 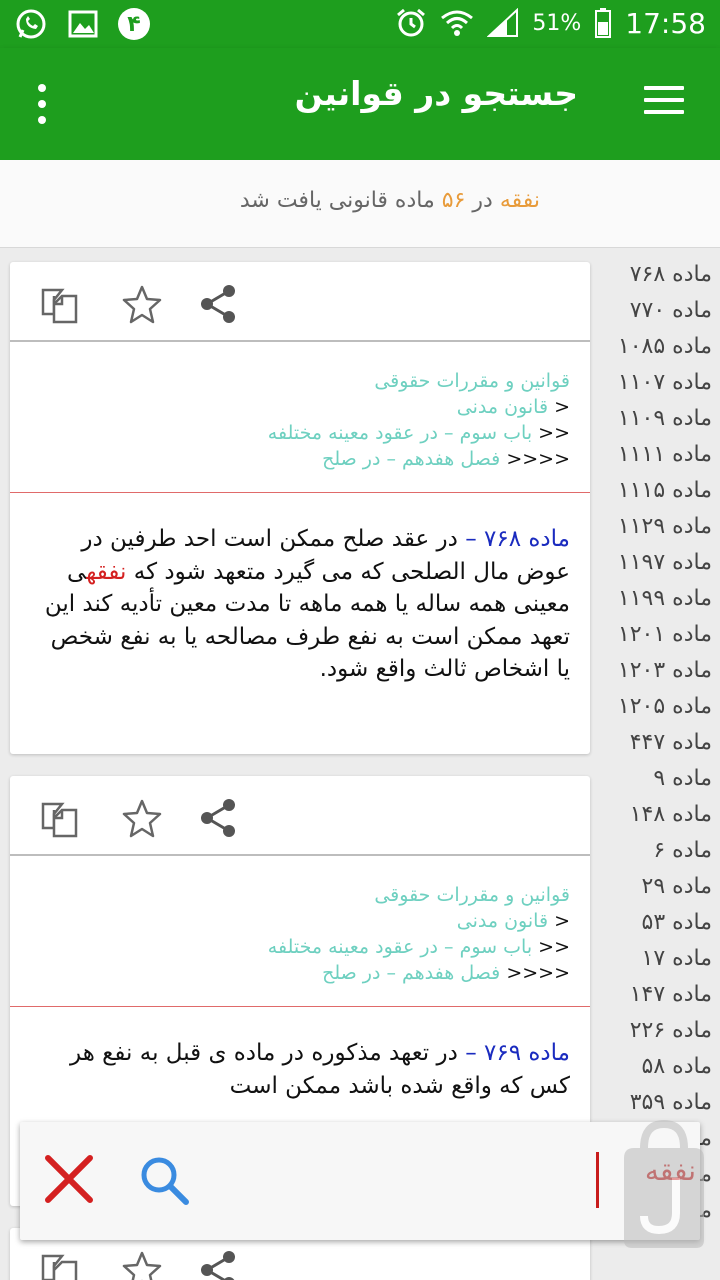 What do you see at coordinates (31, 24) in the screenshot?
I see `whatsapp-icon` at bounding box center [31, 24].